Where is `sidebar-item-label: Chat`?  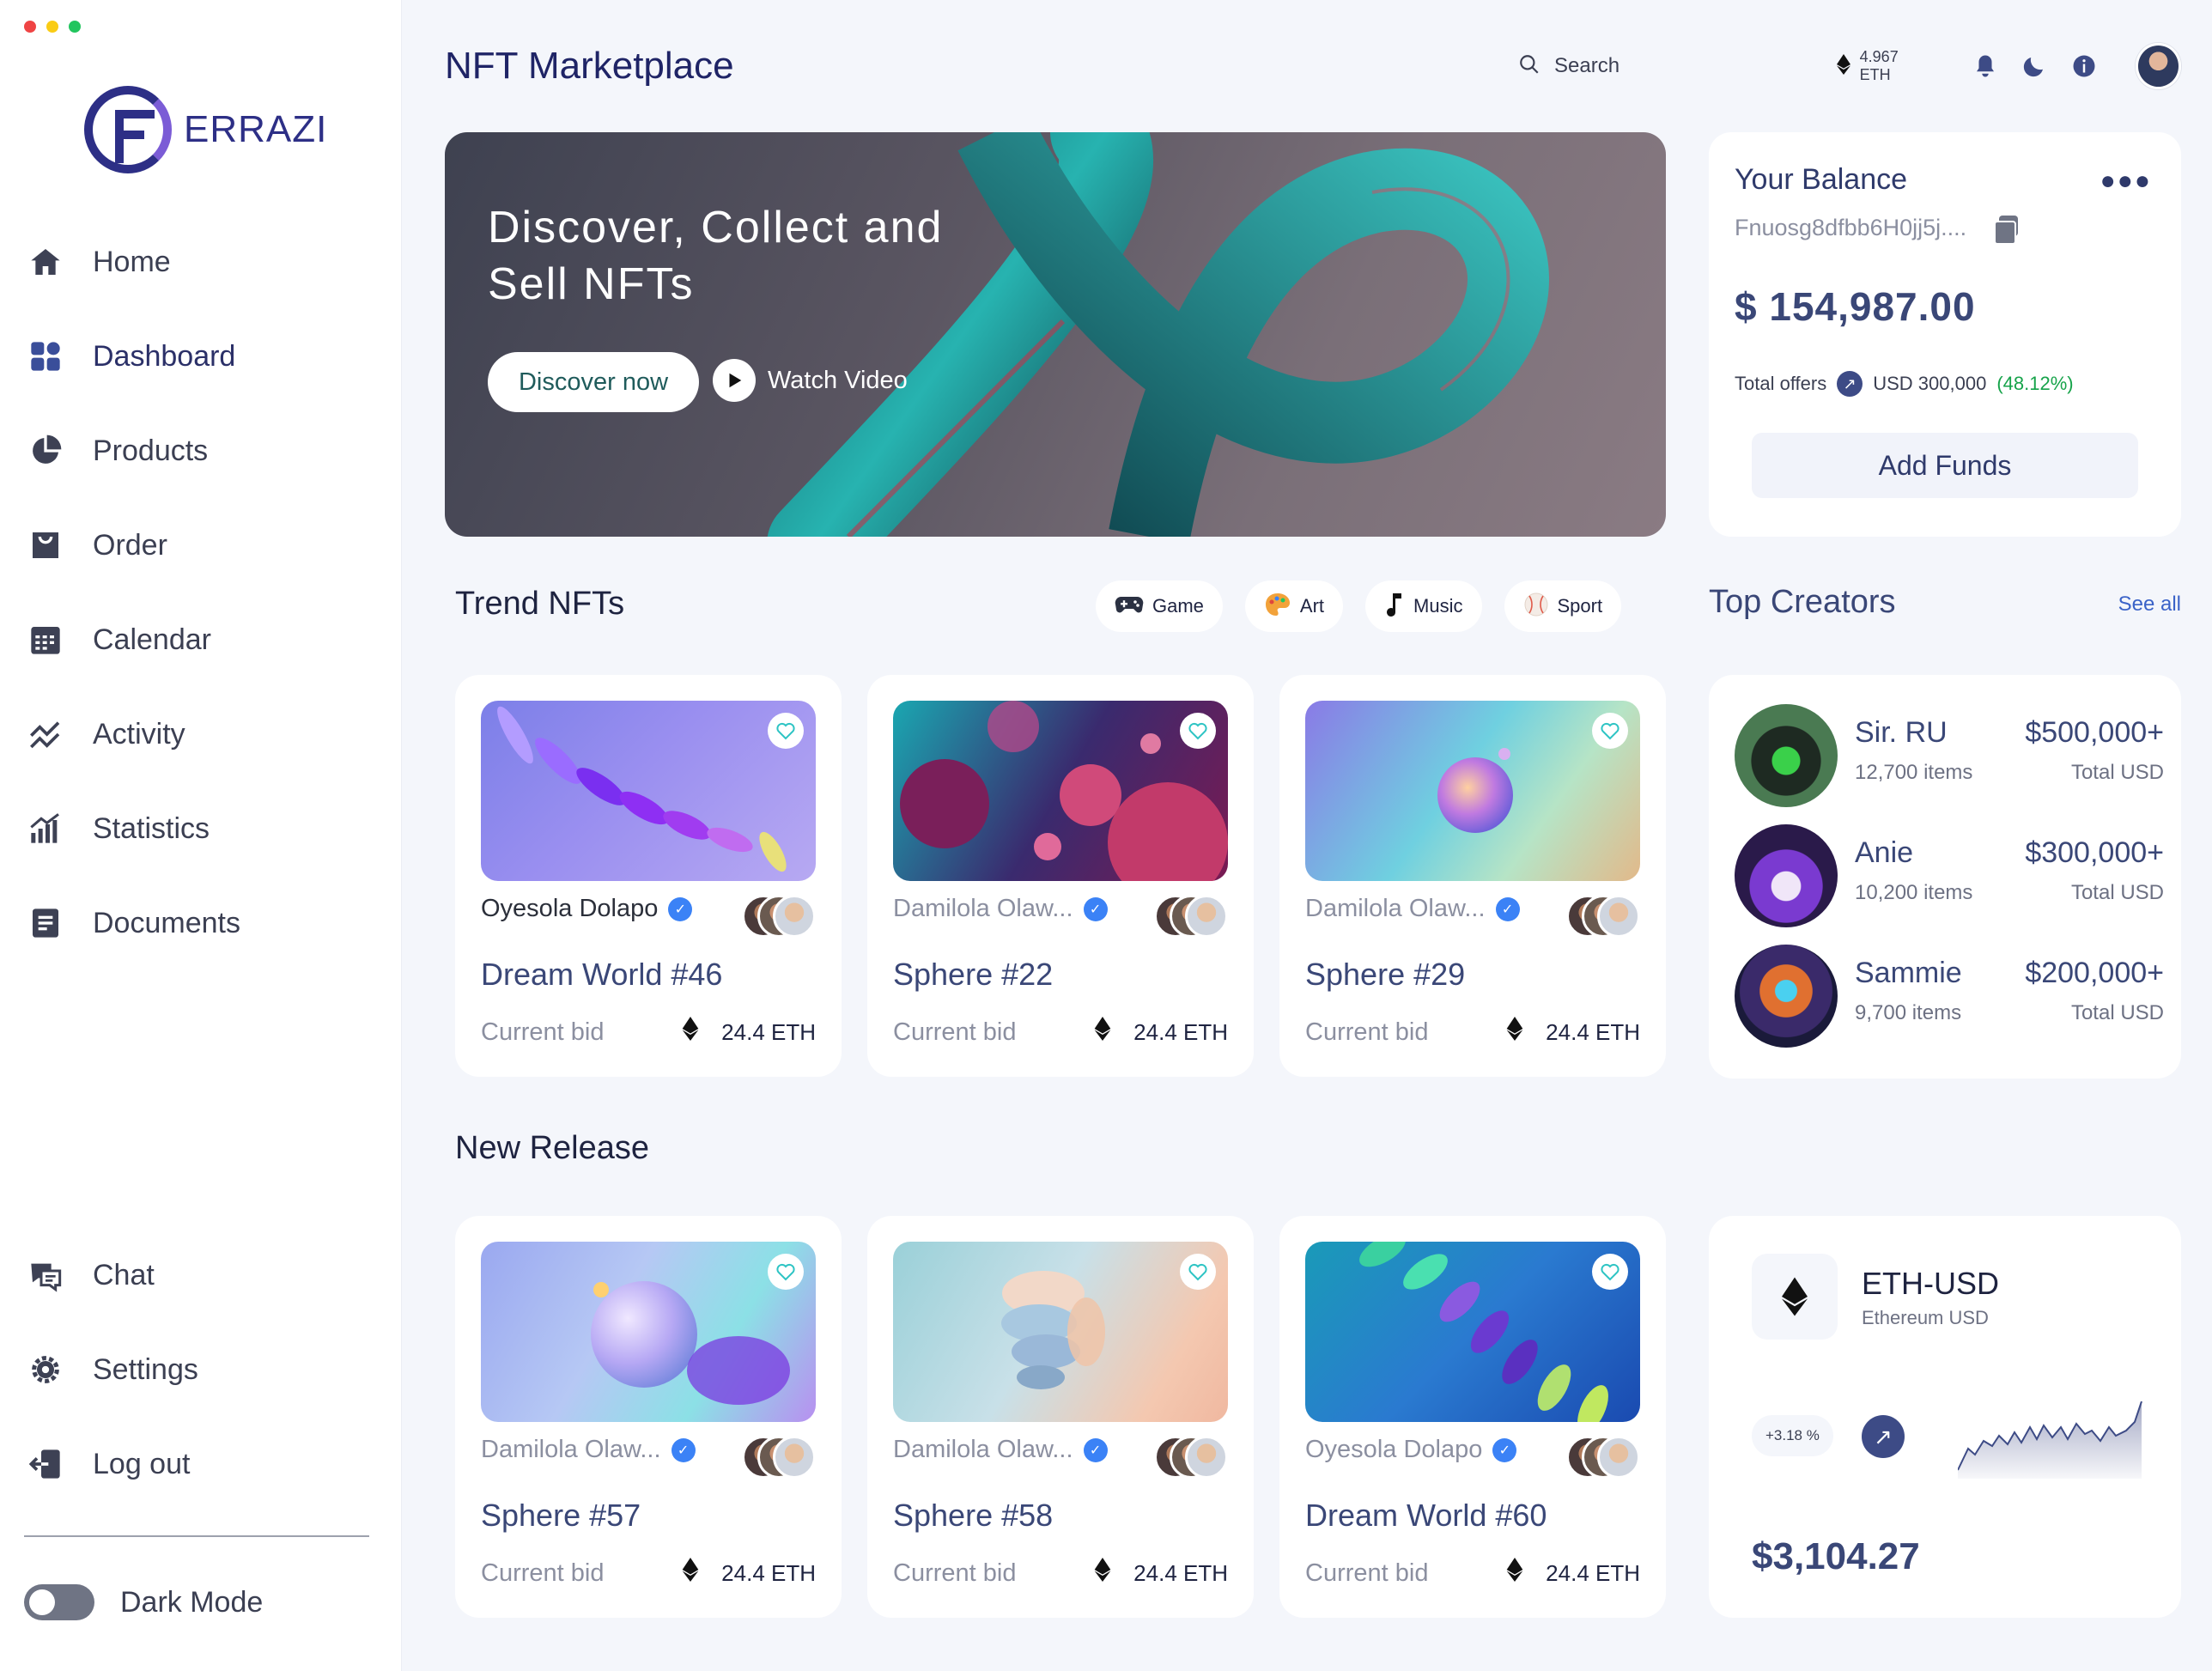
sidebar-item-label: Chat is located at coordinates (124, 1274).